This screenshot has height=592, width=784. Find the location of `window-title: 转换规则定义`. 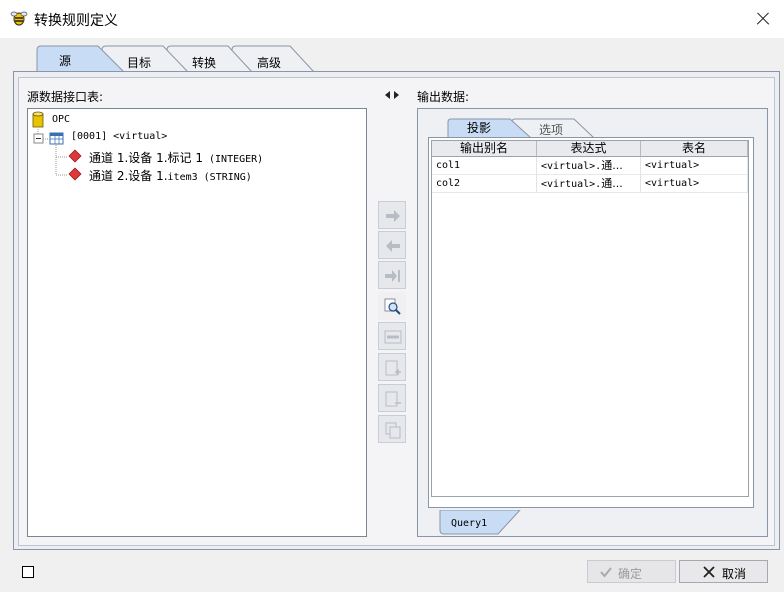

window-title: 转换规则定义 is located at coordinates (76, 21).